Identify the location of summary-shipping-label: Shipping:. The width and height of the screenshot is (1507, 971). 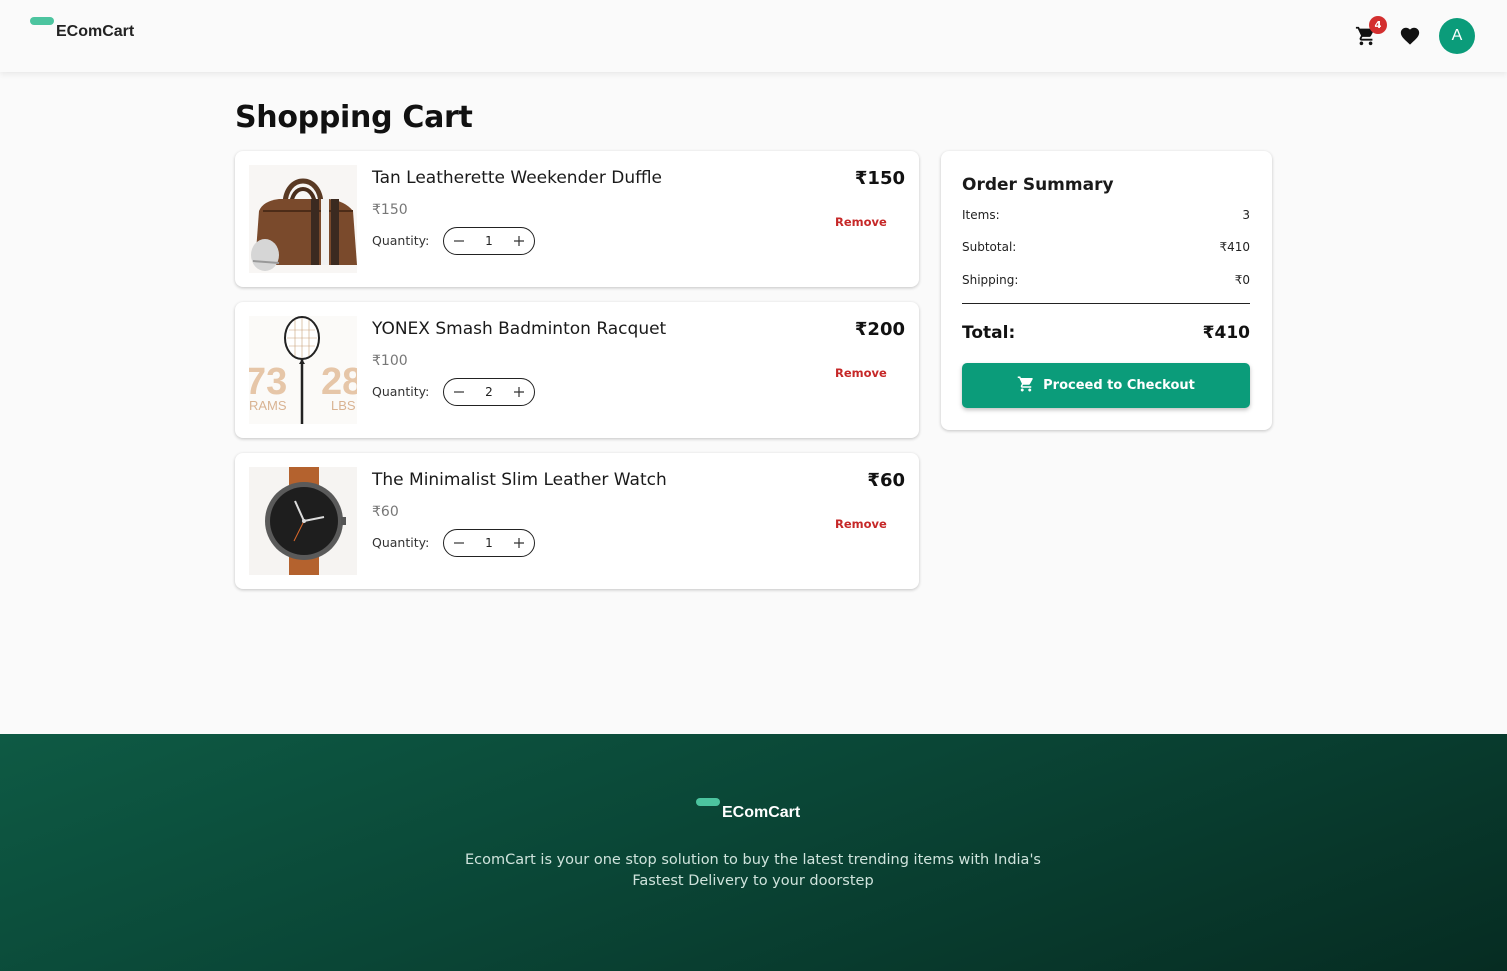
(990, 280).